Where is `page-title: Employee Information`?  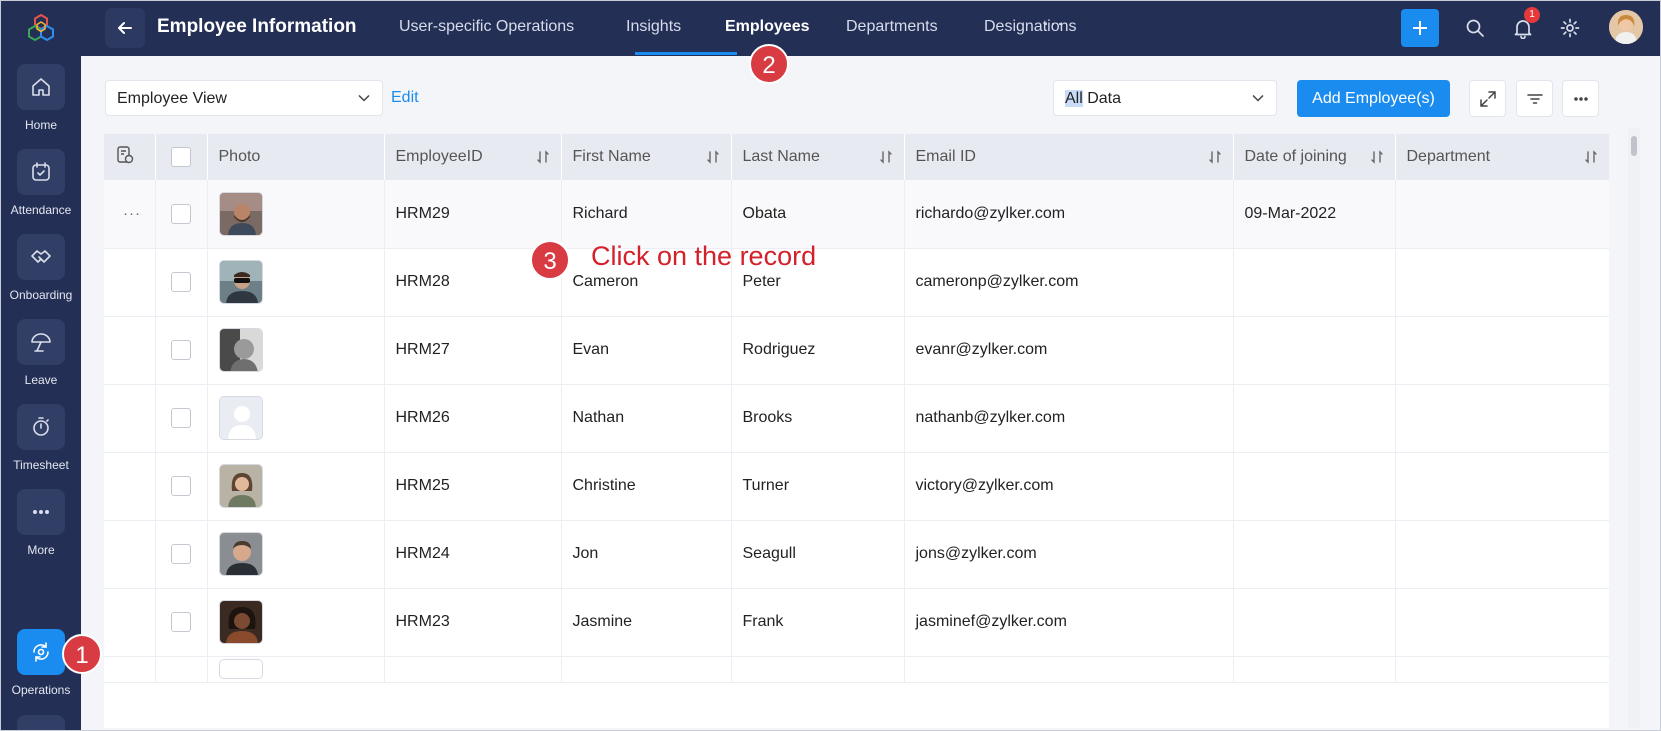
page-title: Employee Information is located at coordinates (257, 26).